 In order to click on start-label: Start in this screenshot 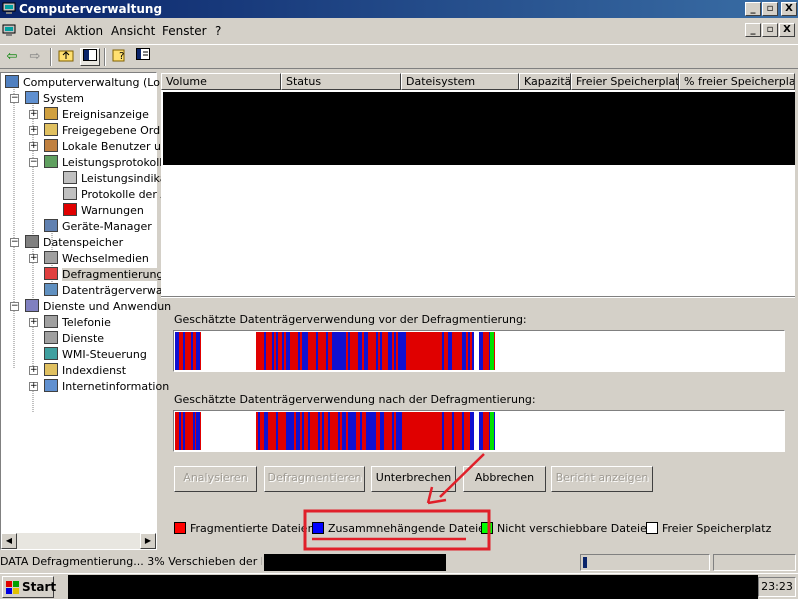, I will do `click(39, 587)`.